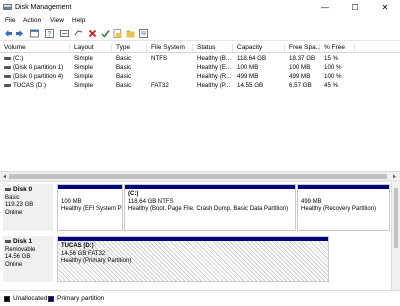 The height and width of the screenshot is (306, 400). What do you see at coordinates (248, 67) in the screenshot?
I see `cell-capacity: 100 MB` at bounding box center [248, 67].